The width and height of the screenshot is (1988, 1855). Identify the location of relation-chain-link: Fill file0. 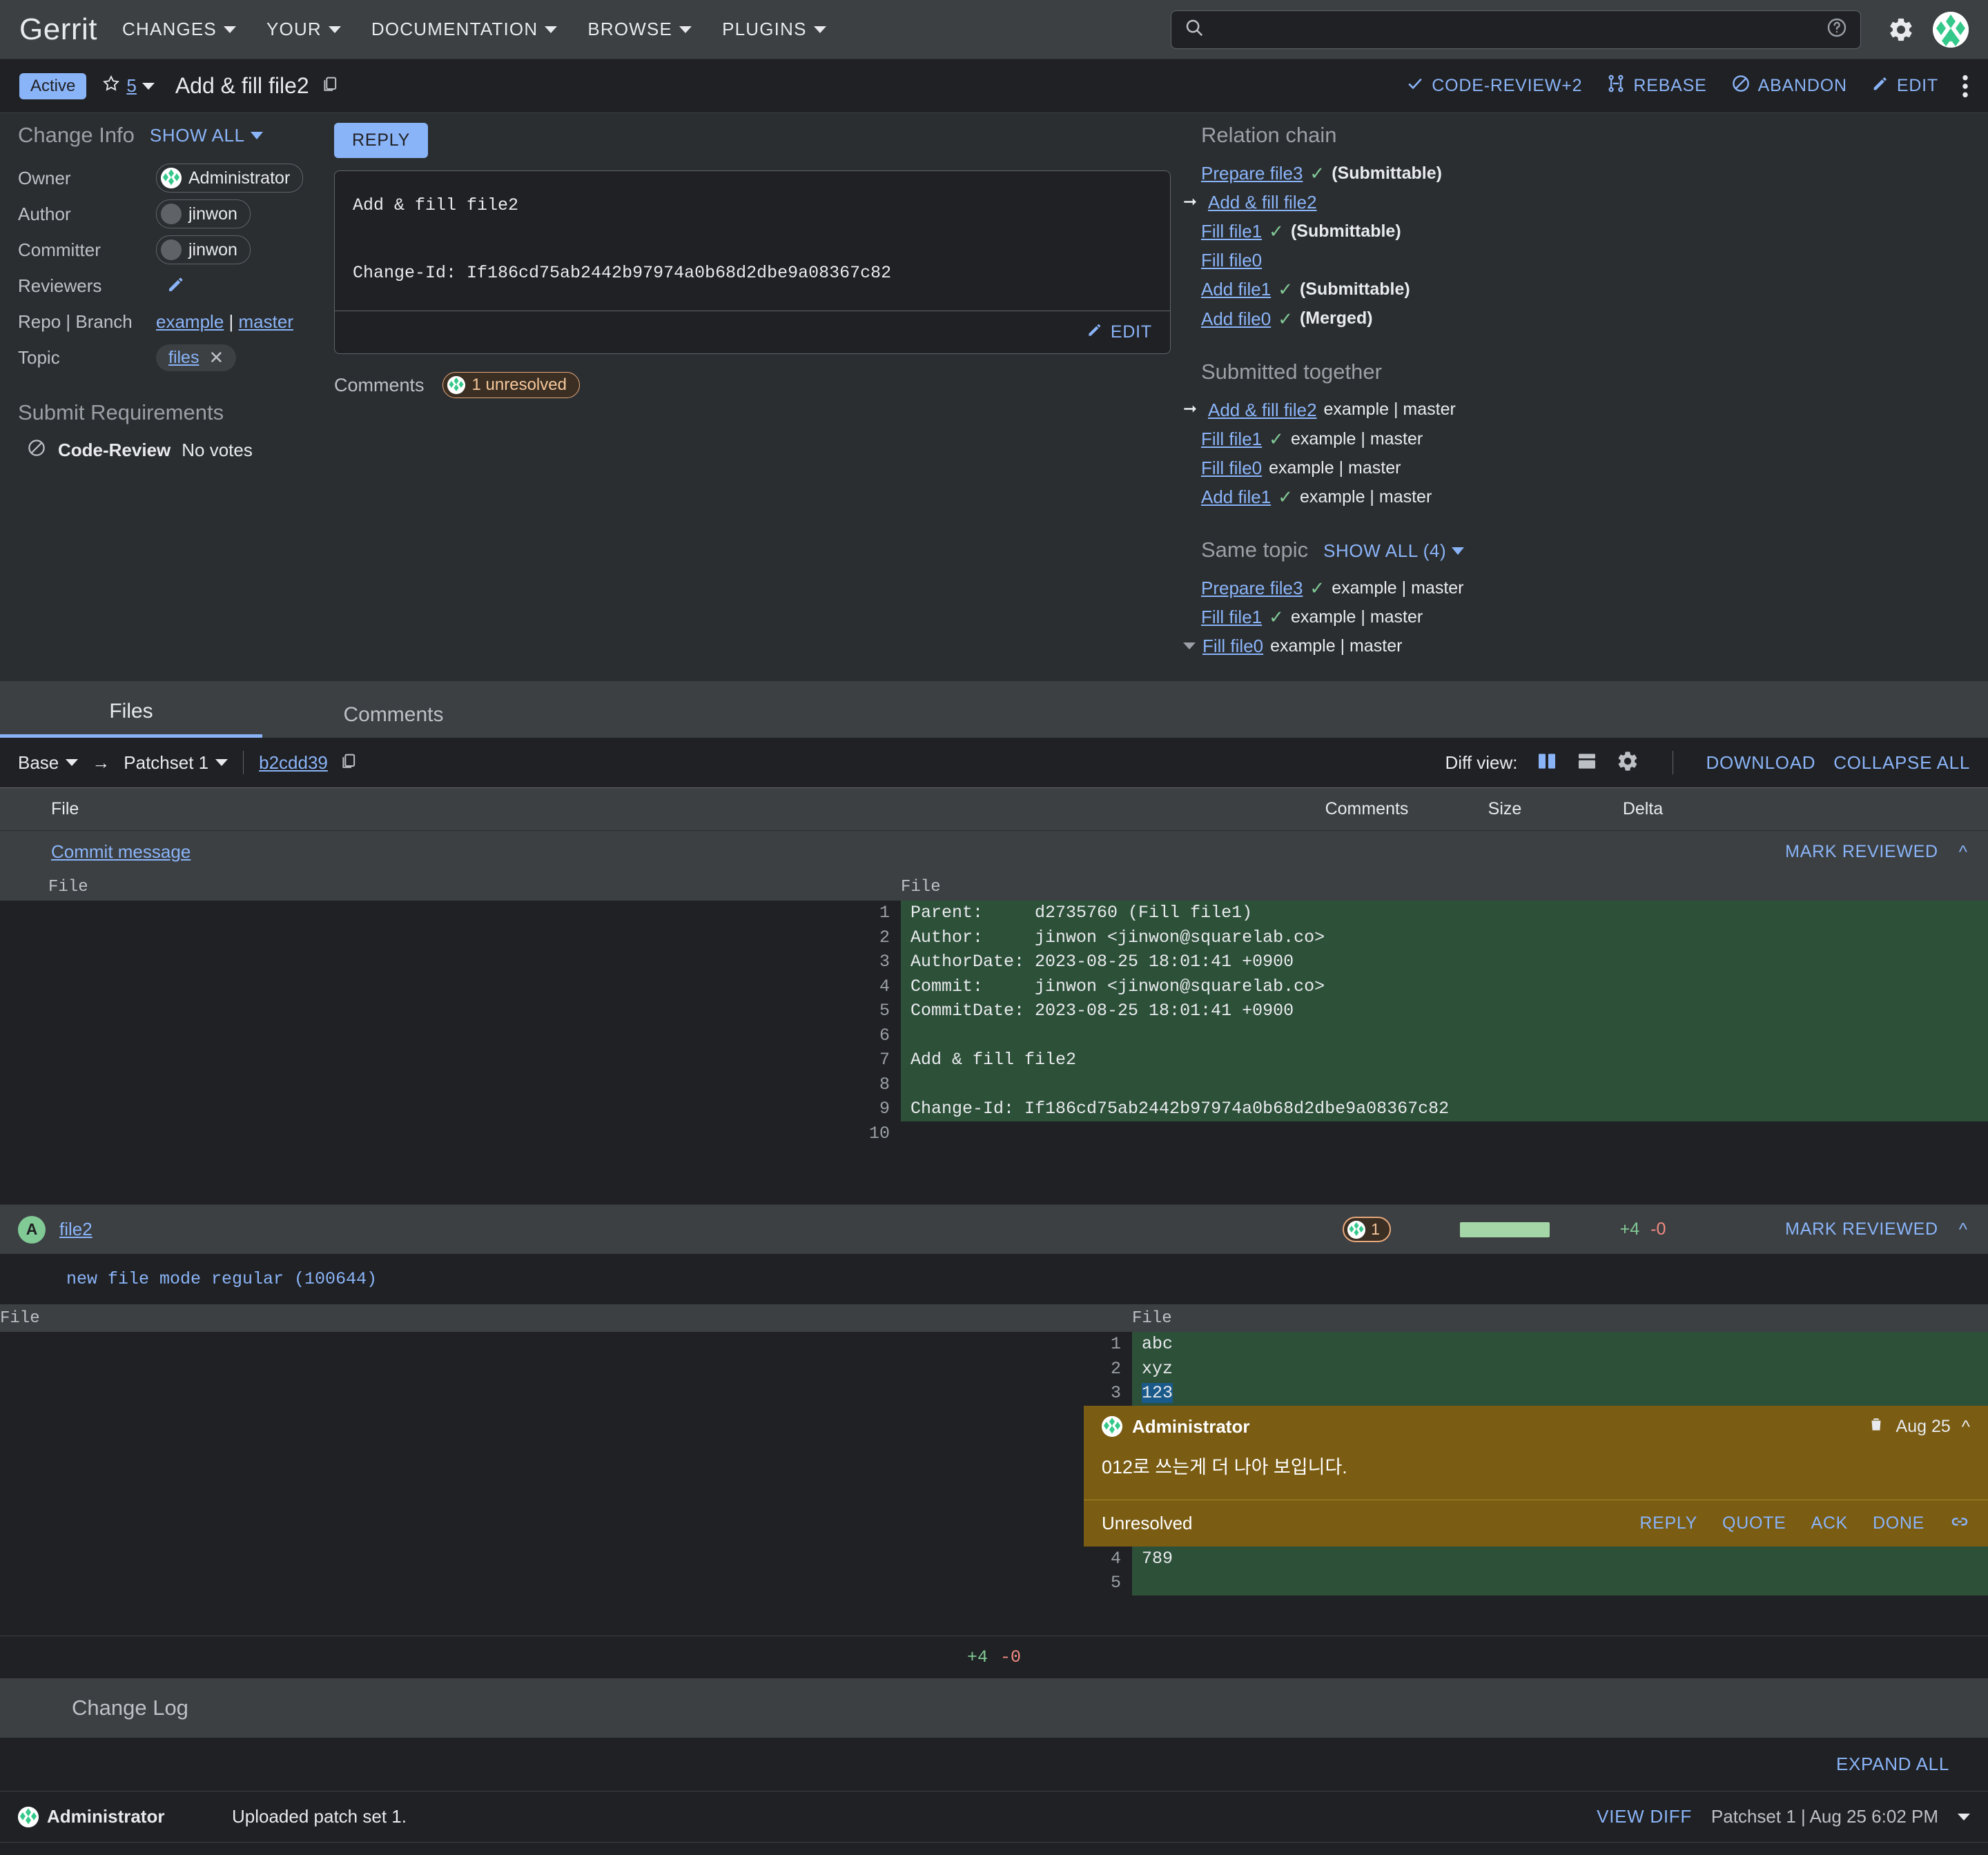
(1231, 260).